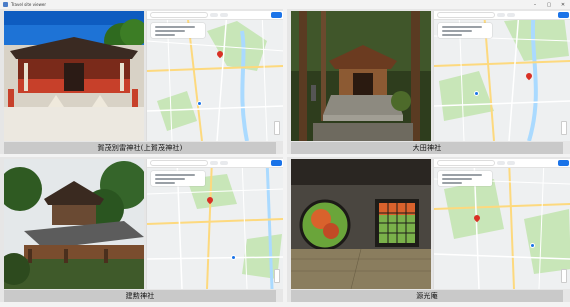  I want to click on photo-kamigamo, so click(74, 76).